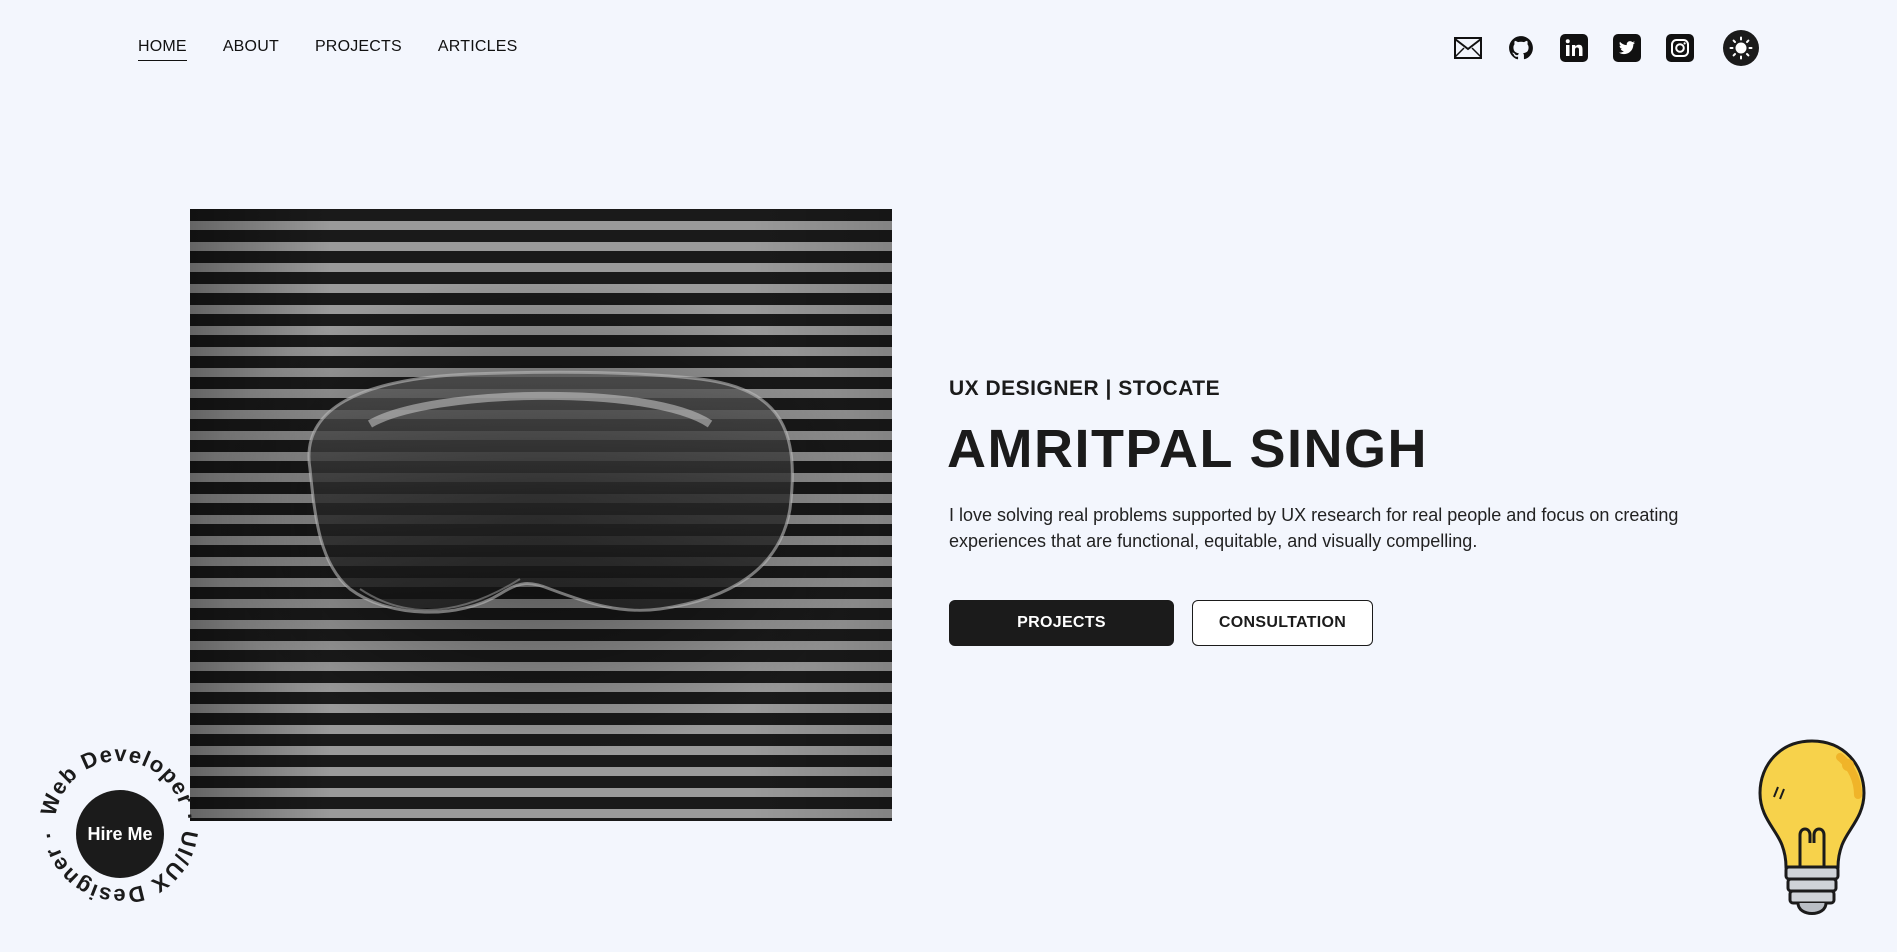  Describe the element at coordinates (120, 834) in the screenshot. I see `hire-me-button: Hire Me` at that location.